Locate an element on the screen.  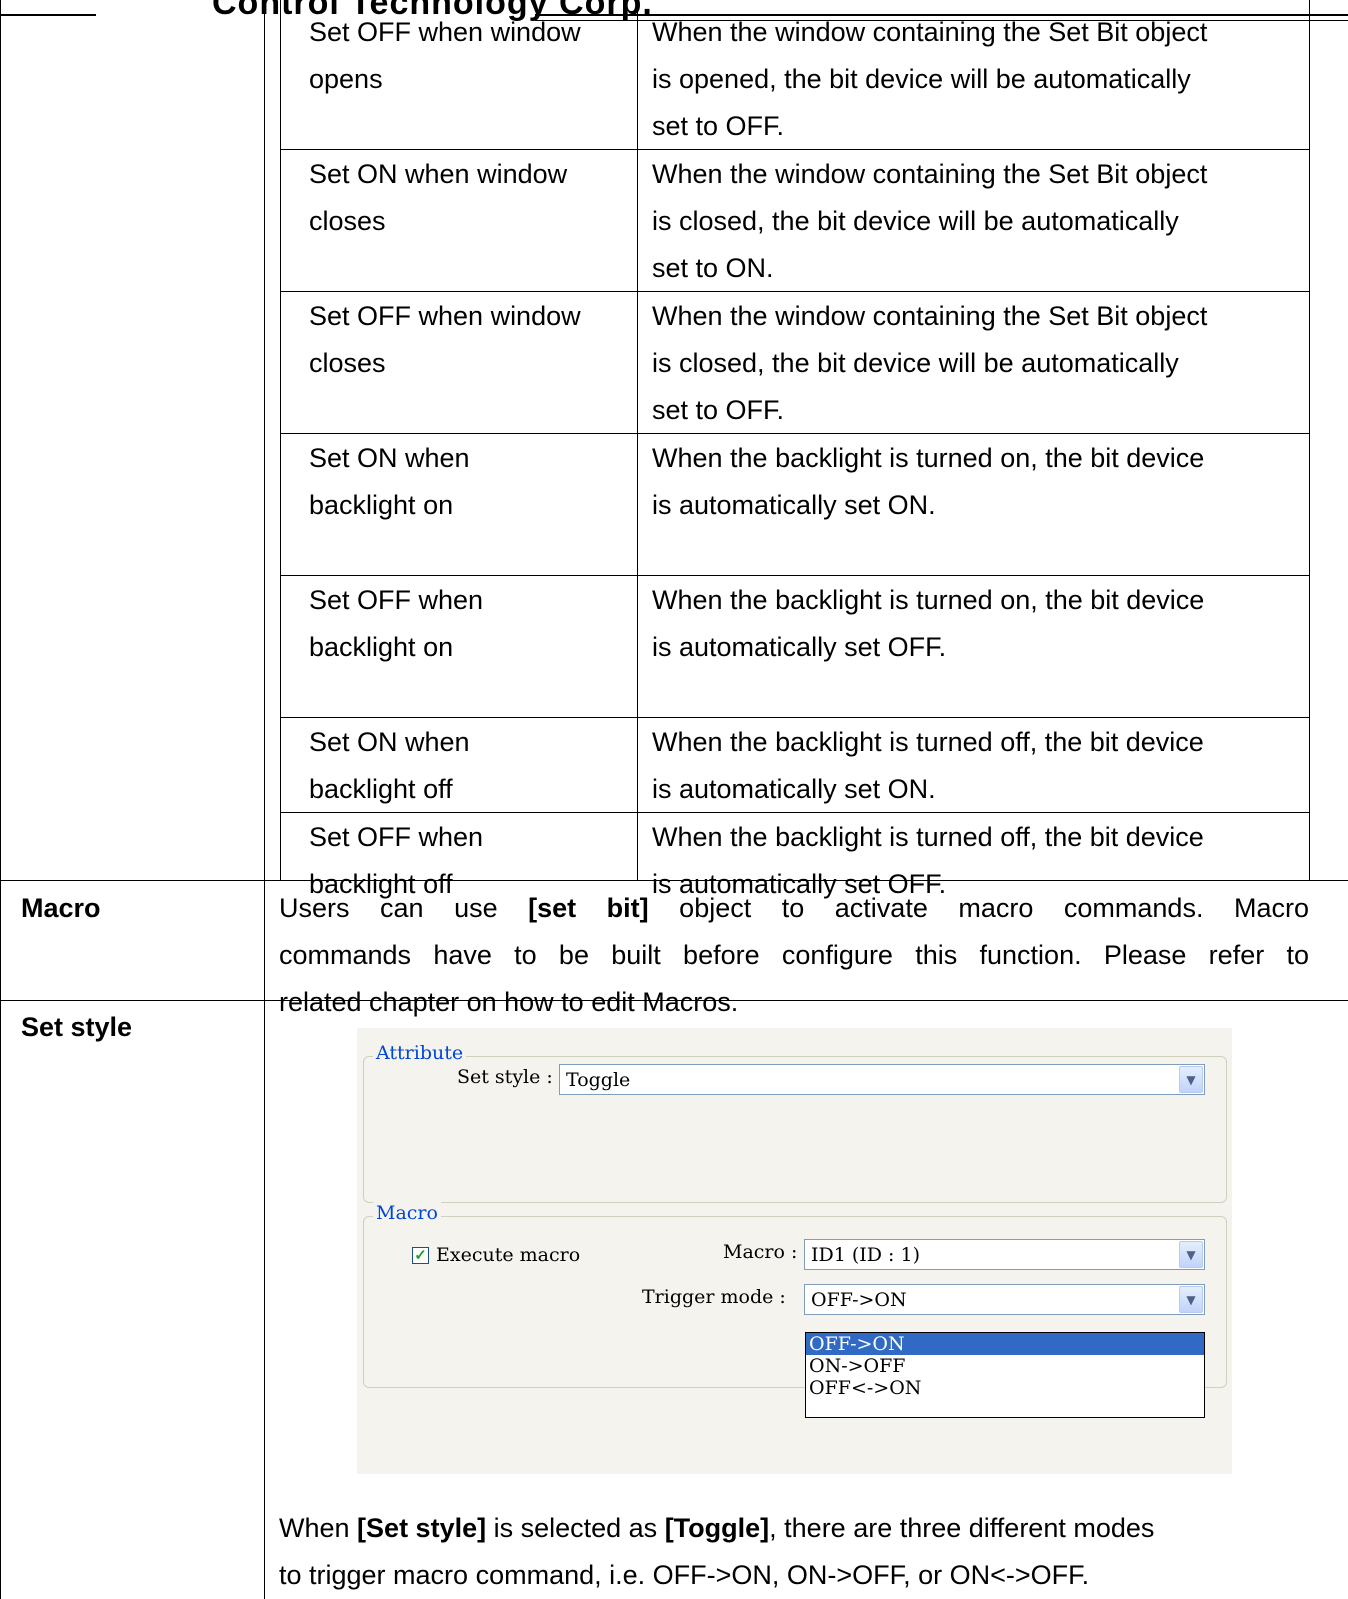
macro-row-label: Macro is located at coordinates (61, 908).